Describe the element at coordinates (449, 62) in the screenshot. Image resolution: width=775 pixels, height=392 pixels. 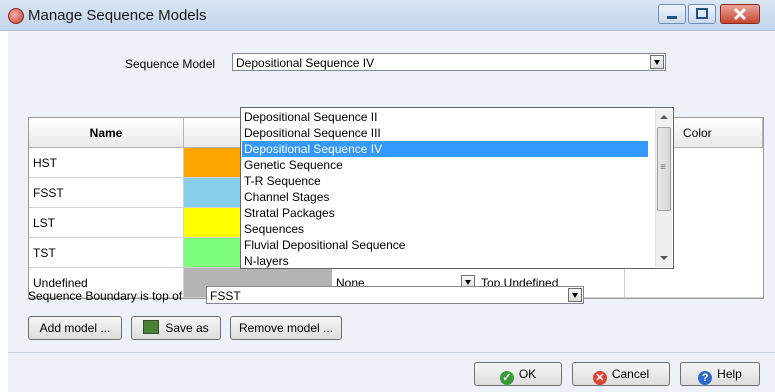
I see `sequence-model-select: Depositional Sequence IV` at that location.